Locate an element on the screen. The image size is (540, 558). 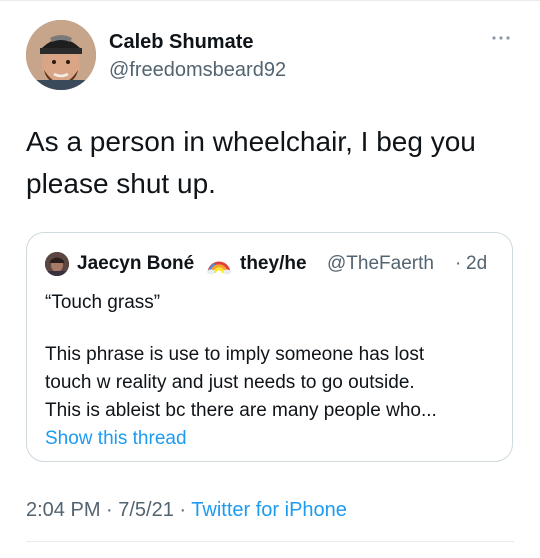
tweet-metadata: 2:04 PM · 7/5/21 · Twitter for iPhone is located at coordinates (186, 510).